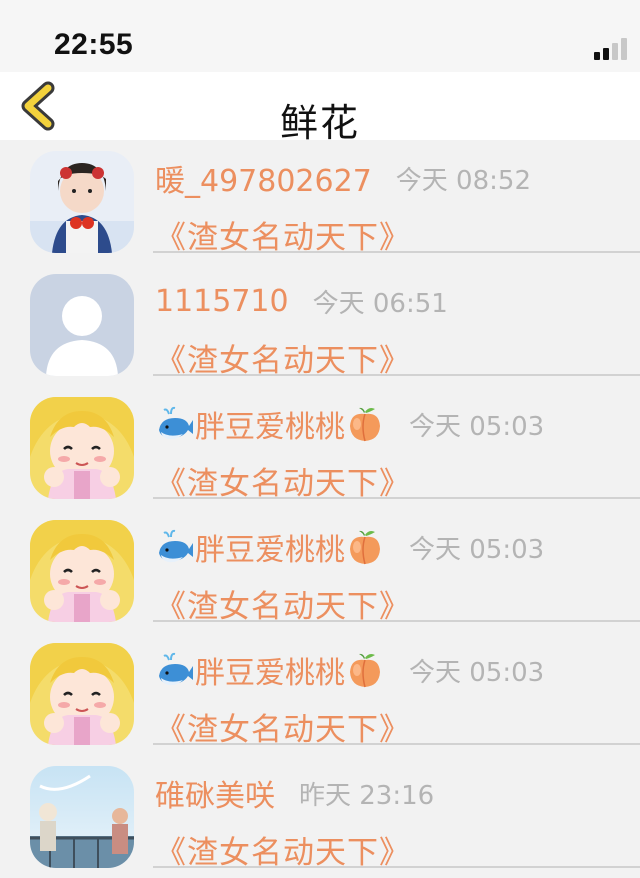 The width and height of the screenshot is (640, 878). What do you see at coordinates (320, 816) in the screenshot?
I see `list-item: 碓砯美咲 昨天 23:16 《渣女名动天下》` at bounding box center [320, 816].